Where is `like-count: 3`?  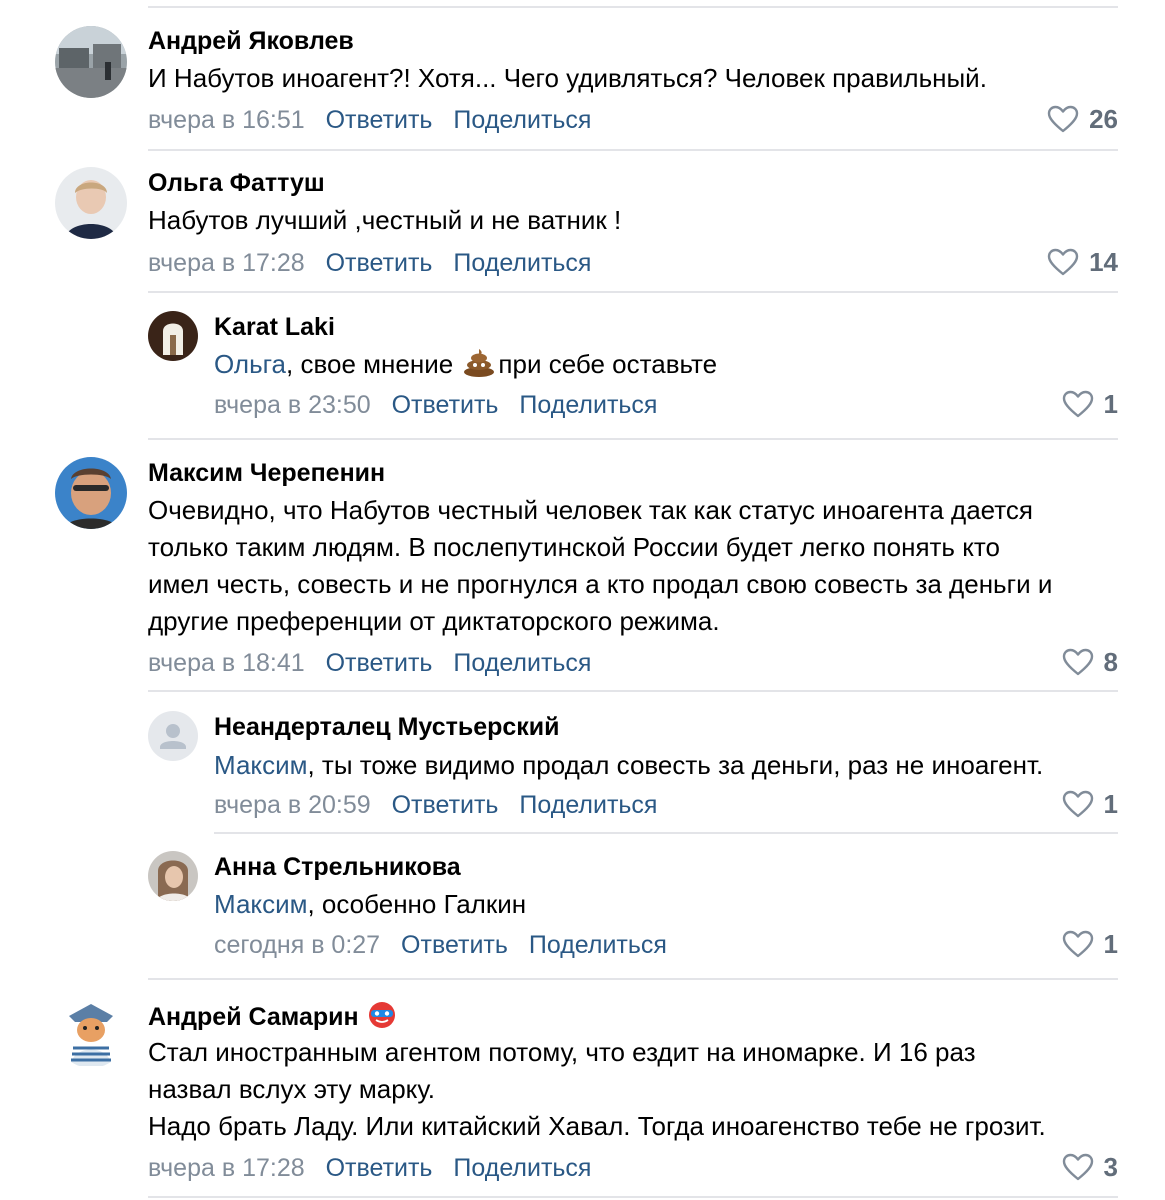 like-count: 3 is located at coordinates (1110, 1167).